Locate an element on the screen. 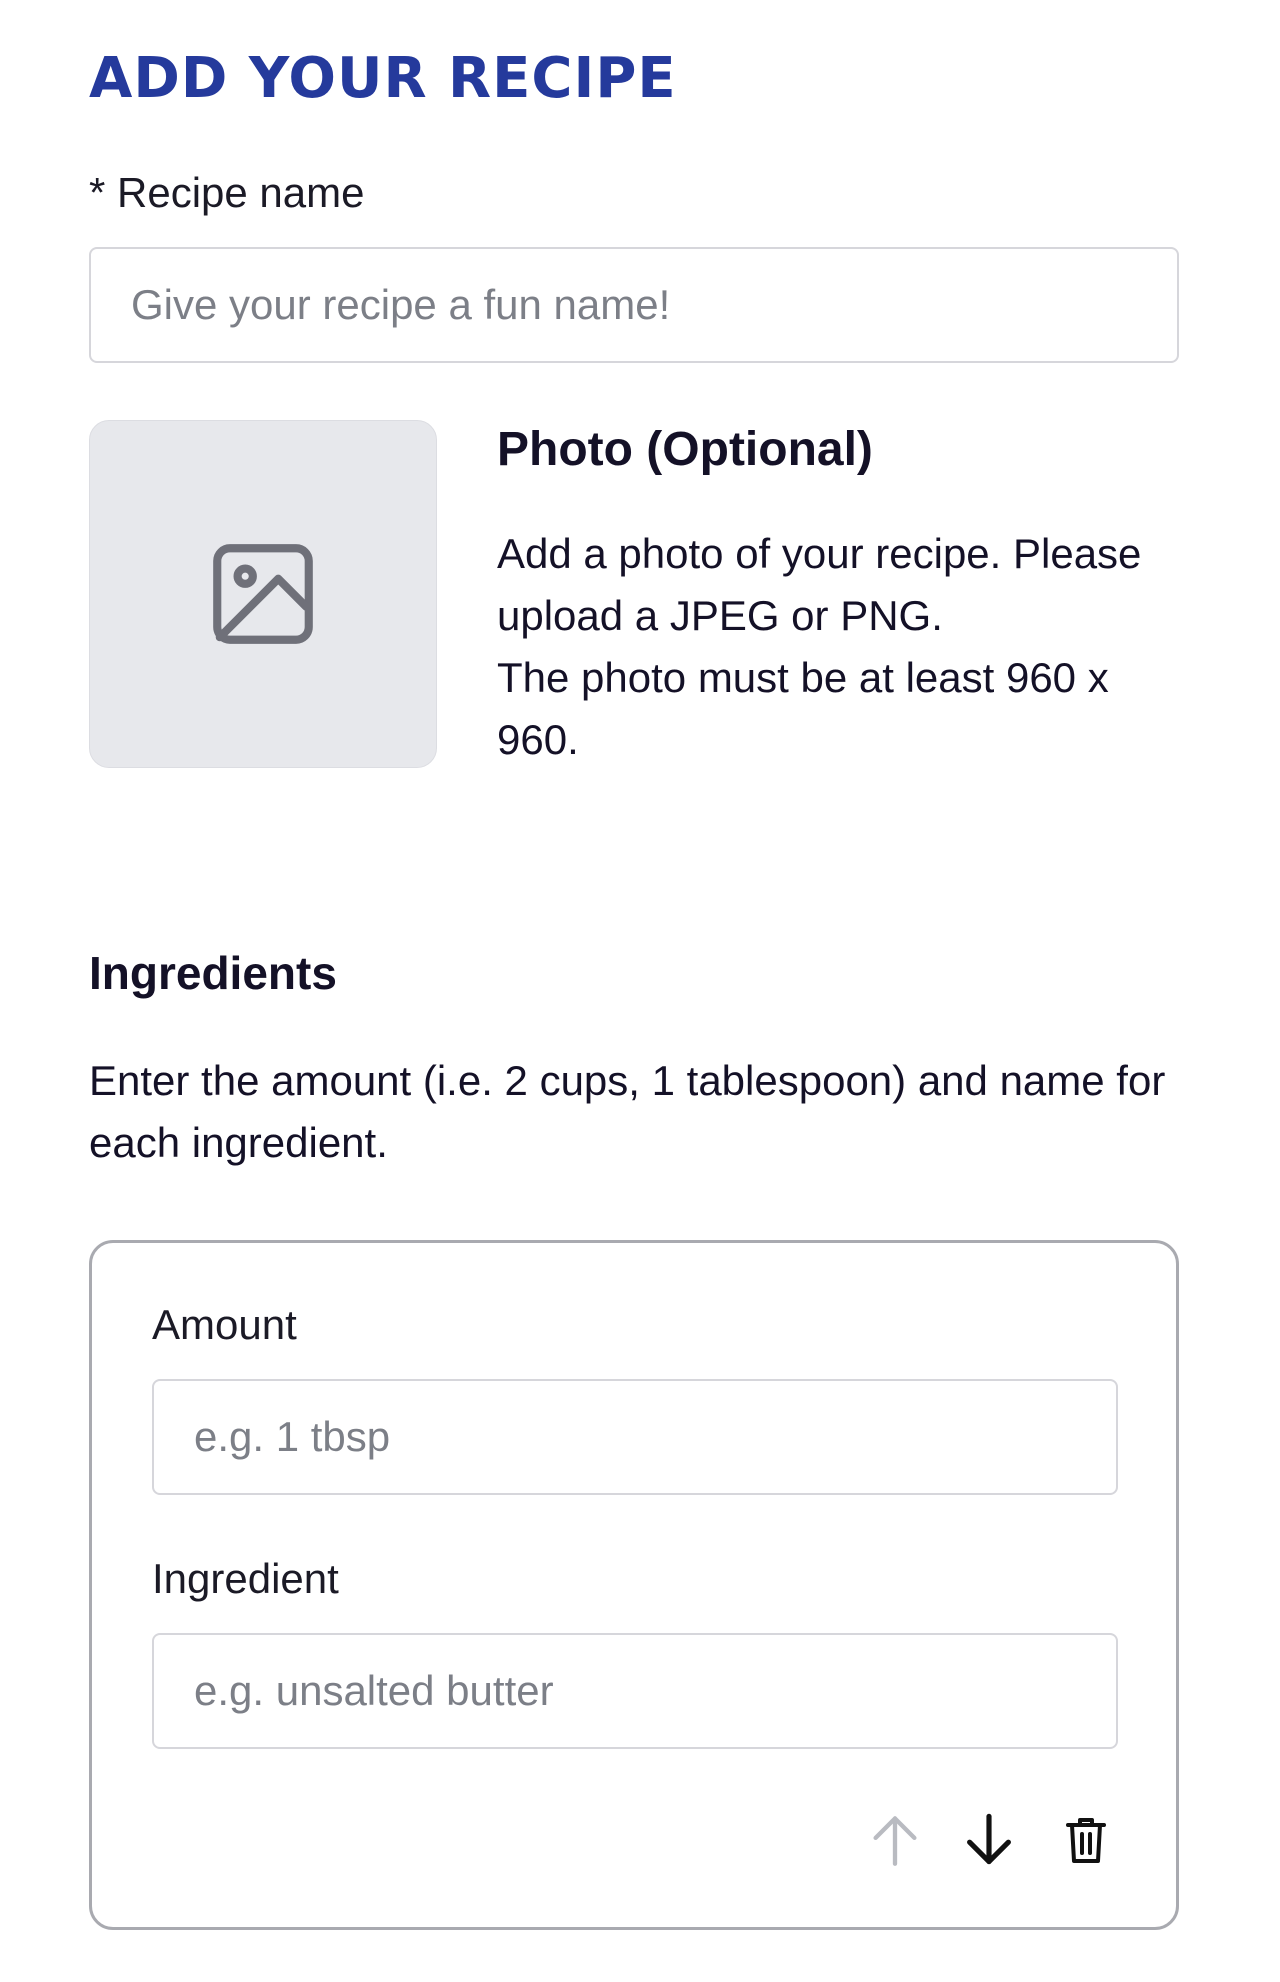 This screenshot has height=1982, width=1280. image-icon is located at coordinates (263, 594).